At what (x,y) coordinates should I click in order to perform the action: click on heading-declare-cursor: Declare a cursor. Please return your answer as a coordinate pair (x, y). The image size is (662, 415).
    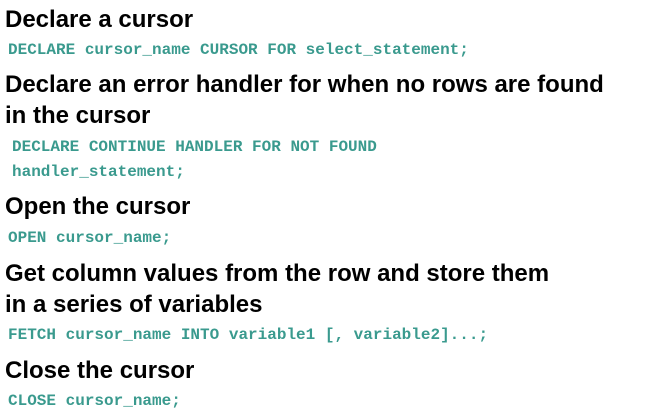
    Looking at the image, I should click on (99, 19).